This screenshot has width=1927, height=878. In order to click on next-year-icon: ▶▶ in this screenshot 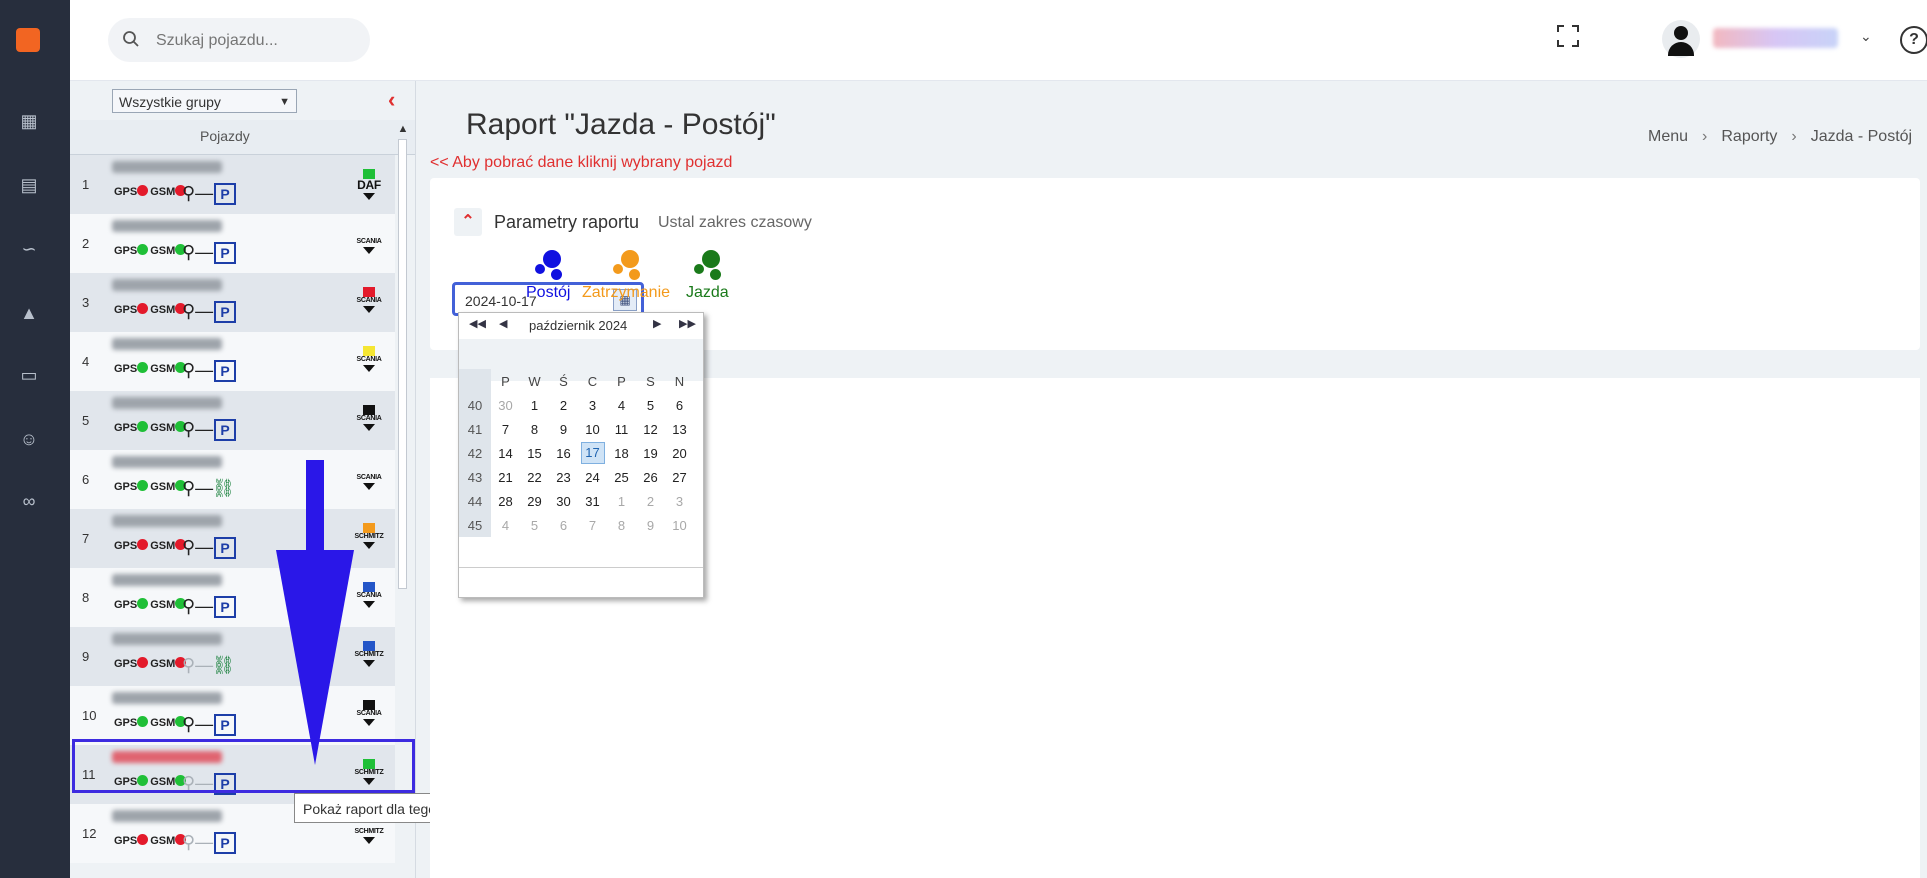, I will do `click(687, 323)`.